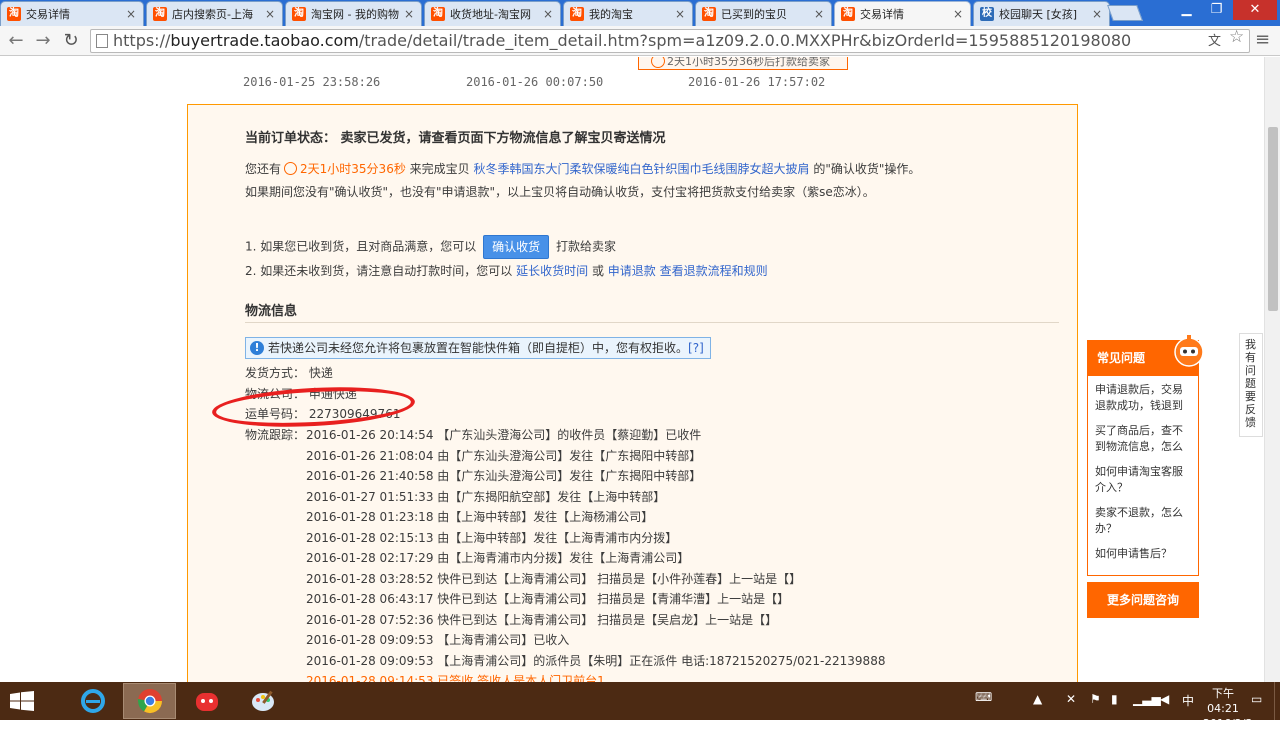 Image resolution: width=1280 pixels, height=731 pixels. I want to click on ime-indicator: 中, so click(1188, 700).